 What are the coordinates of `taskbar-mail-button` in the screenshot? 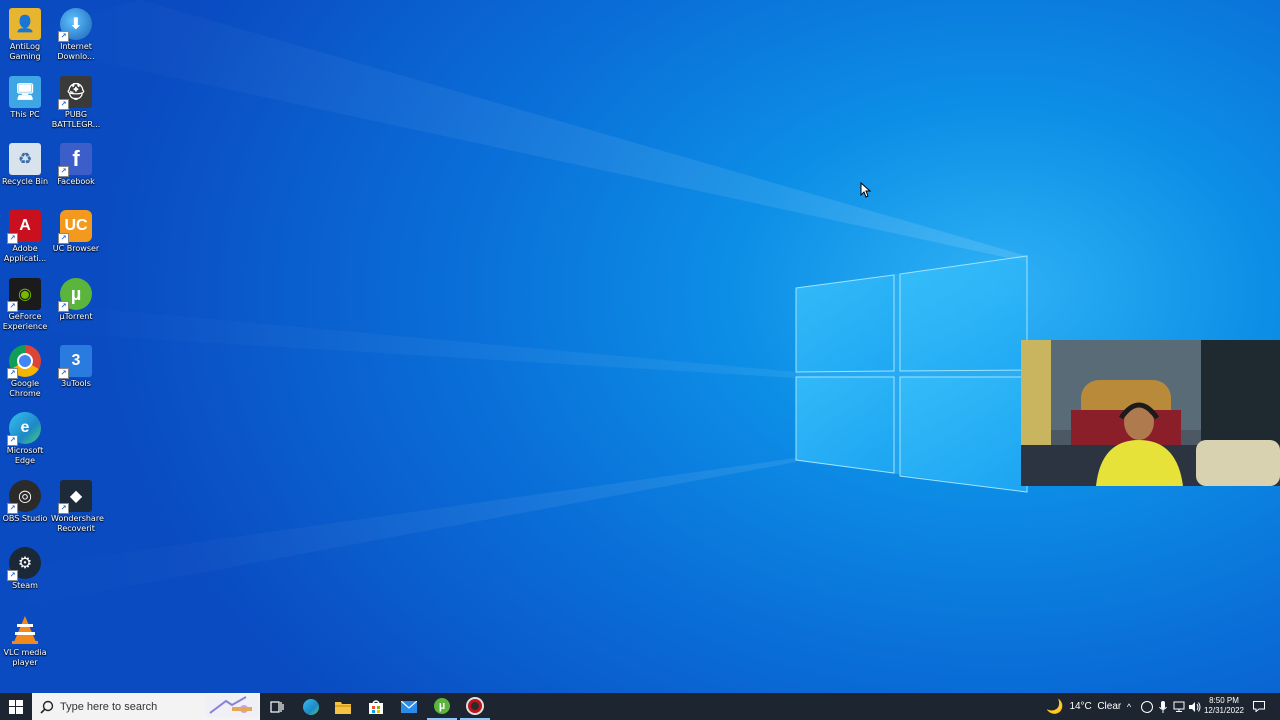 It's located at (409, 706).